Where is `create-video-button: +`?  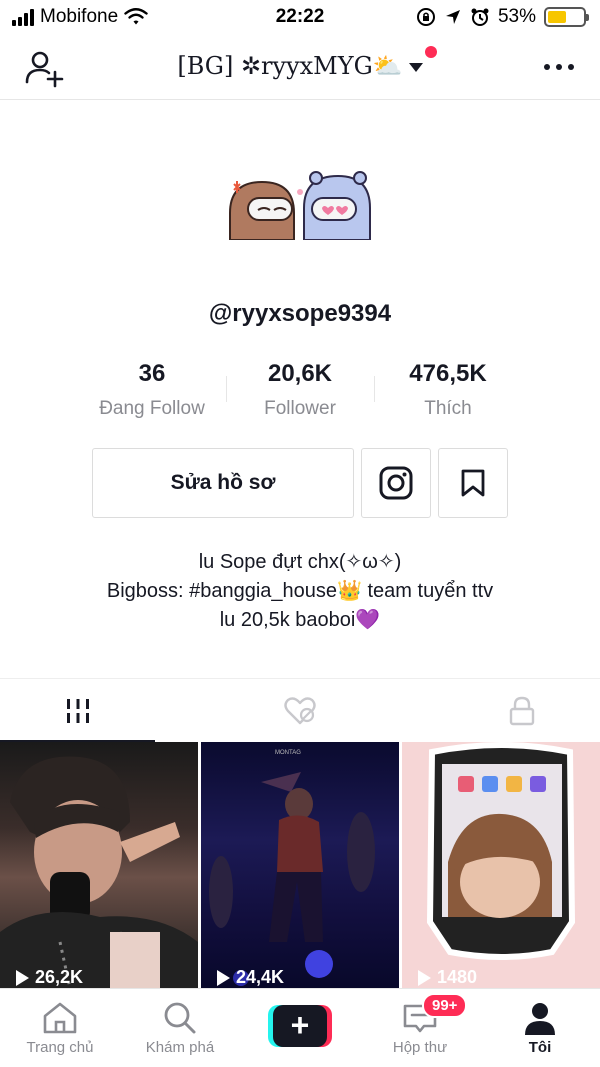
create-video-button: + is located at coordinates (300, 1026).